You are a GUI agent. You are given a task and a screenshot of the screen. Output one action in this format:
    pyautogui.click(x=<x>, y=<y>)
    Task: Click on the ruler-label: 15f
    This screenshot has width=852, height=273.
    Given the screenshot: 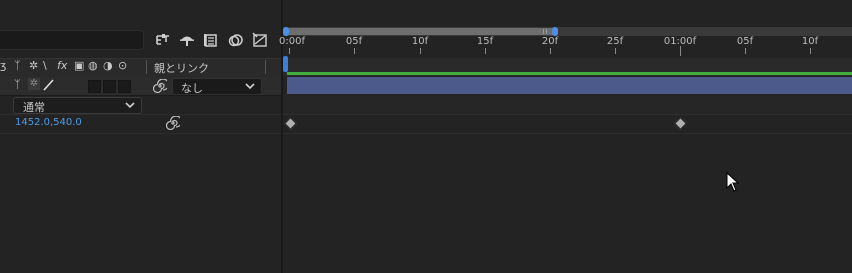 What is the action you would take?
    pyautogui.click(x=485, y=41)
    